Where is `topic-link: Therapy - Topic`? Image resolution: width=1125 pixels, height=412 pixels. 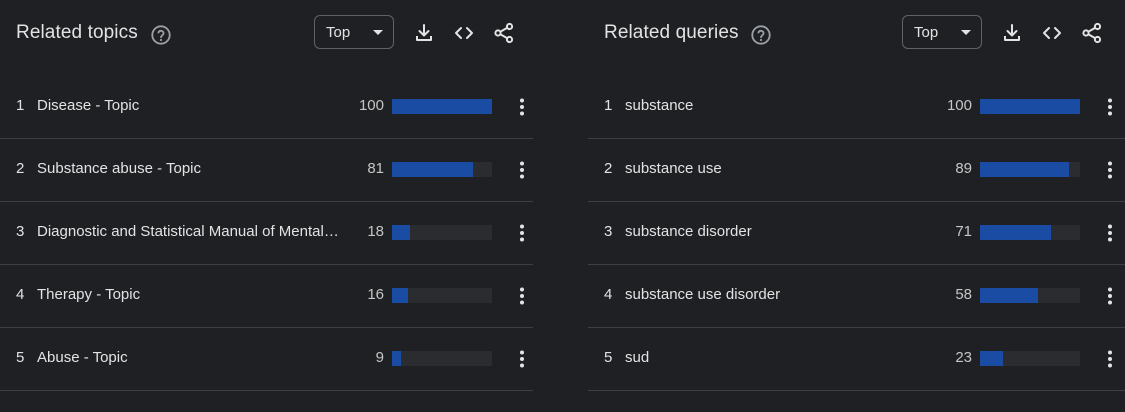 topic-link: Therapy - Topic is located at coordinates (88, 294).